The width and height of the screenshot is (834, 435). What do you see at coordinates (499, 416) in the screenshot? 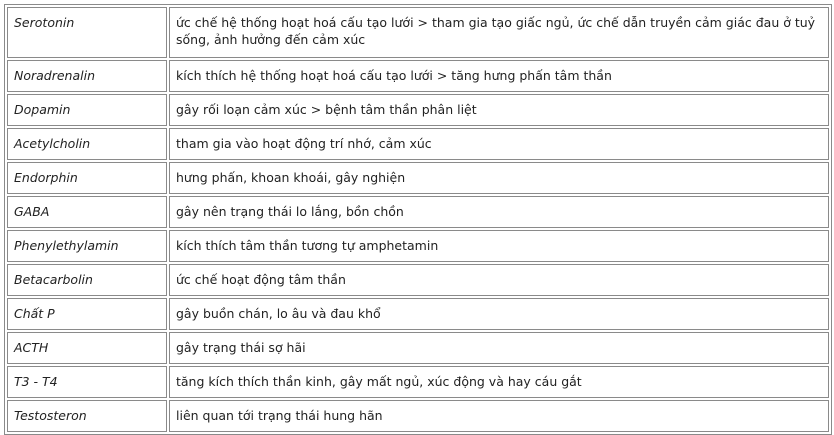
I see `substance-effect: liên quan tới trạng thái hung hãn` at bounding box center [499, 416].